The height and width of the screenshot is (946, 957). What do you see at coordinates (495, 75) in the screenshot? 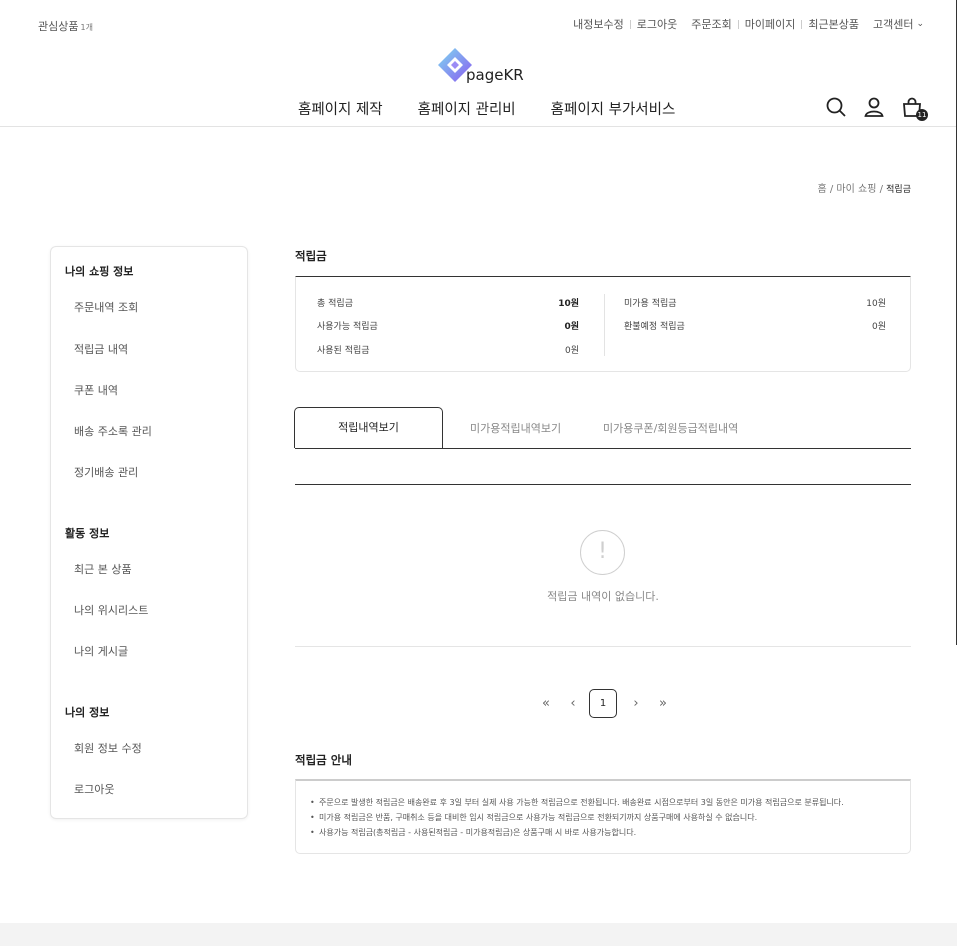
I see `logo-text: pageKR` at bounding box center [495, 75].